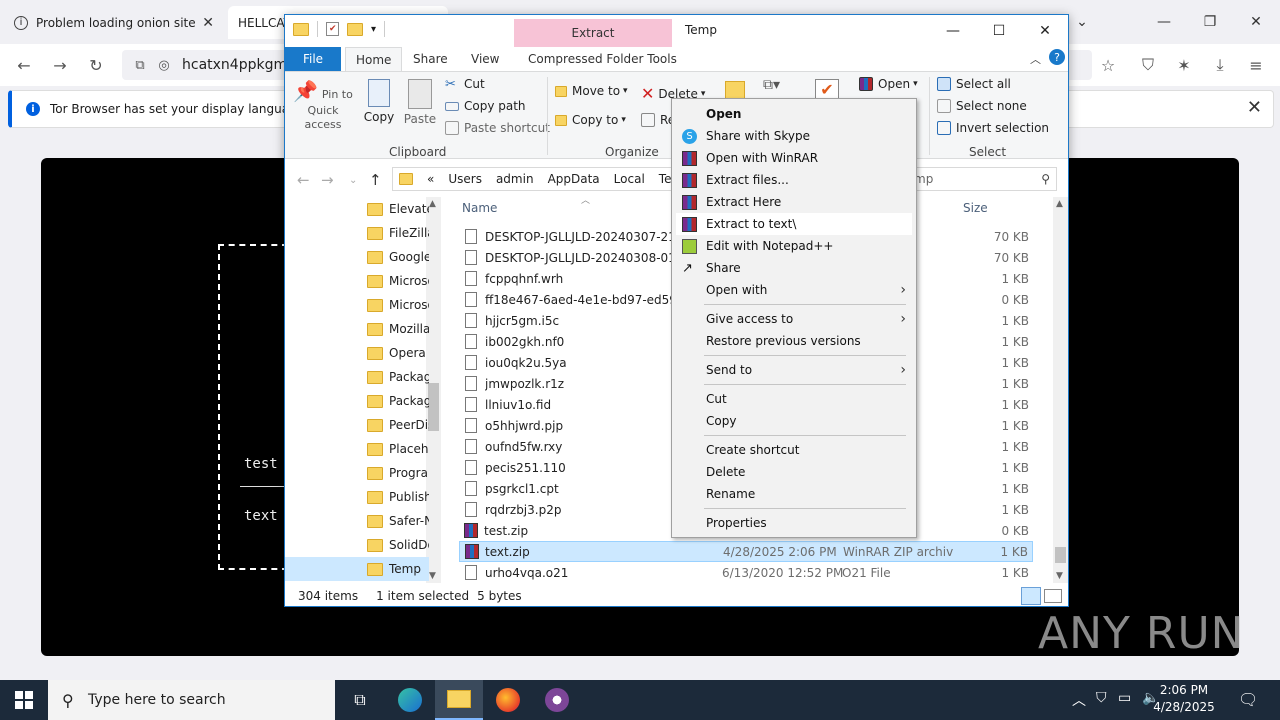  I want to click on file-scrollbar: ▲ ▼, so click(1060, 390).